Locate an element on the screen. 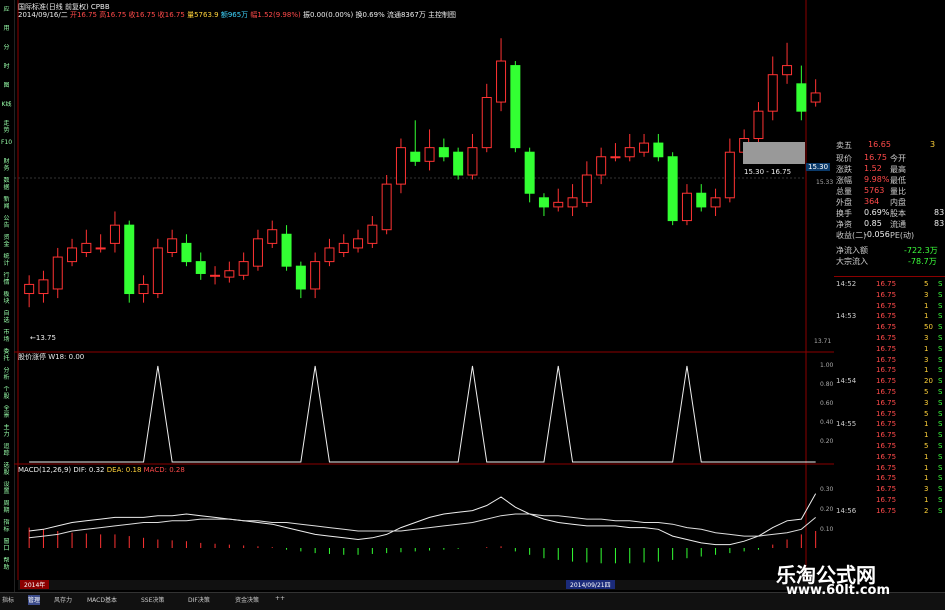  price-range-box is located at coordinates (774, 153).